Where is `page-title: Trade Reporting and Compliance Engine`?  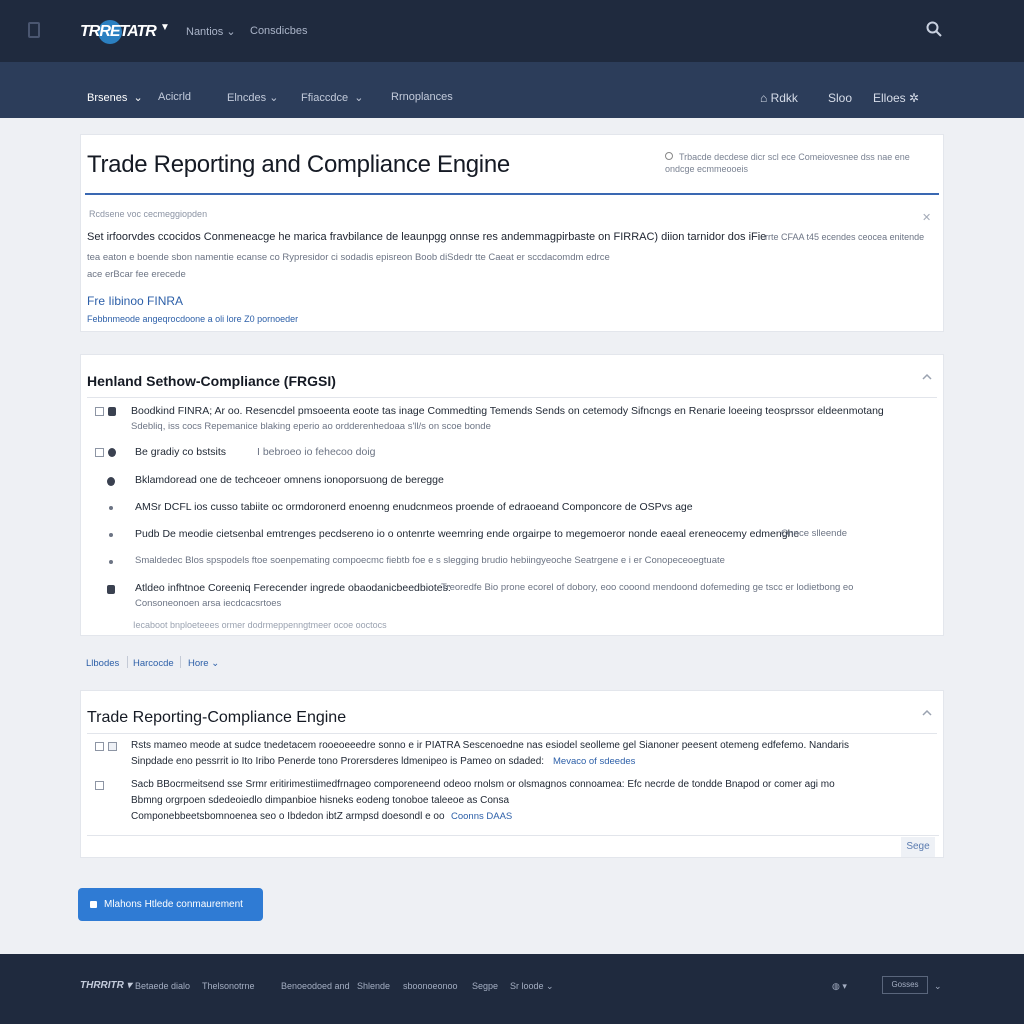
page-title: Trade Reporting and Compliance Engine is located at coordinates (298, 164).